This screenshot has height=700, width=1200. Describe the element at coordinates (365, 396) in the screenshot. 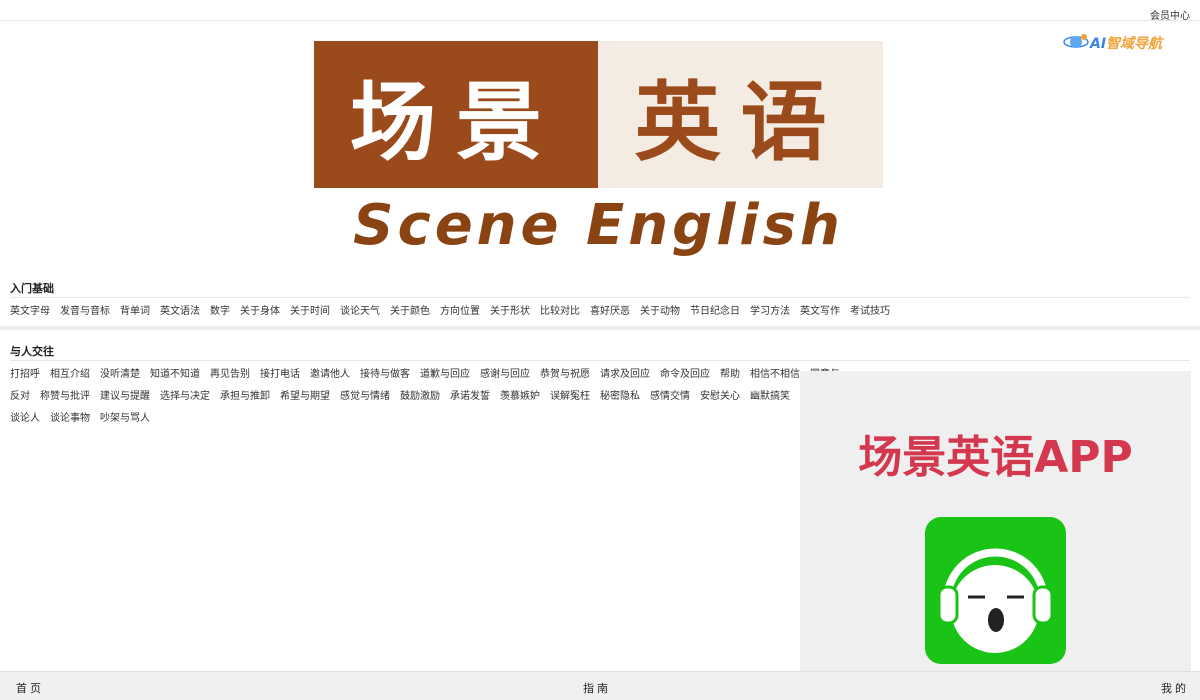

I see `topic-link: 感觉与情绪` at that location.